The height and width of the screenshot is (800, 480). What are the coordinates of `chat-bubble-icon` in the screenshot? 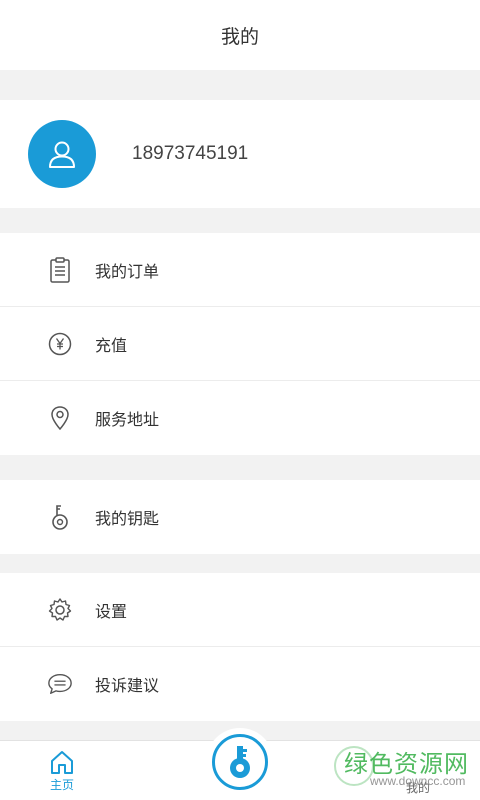 It's located at (60, 684).